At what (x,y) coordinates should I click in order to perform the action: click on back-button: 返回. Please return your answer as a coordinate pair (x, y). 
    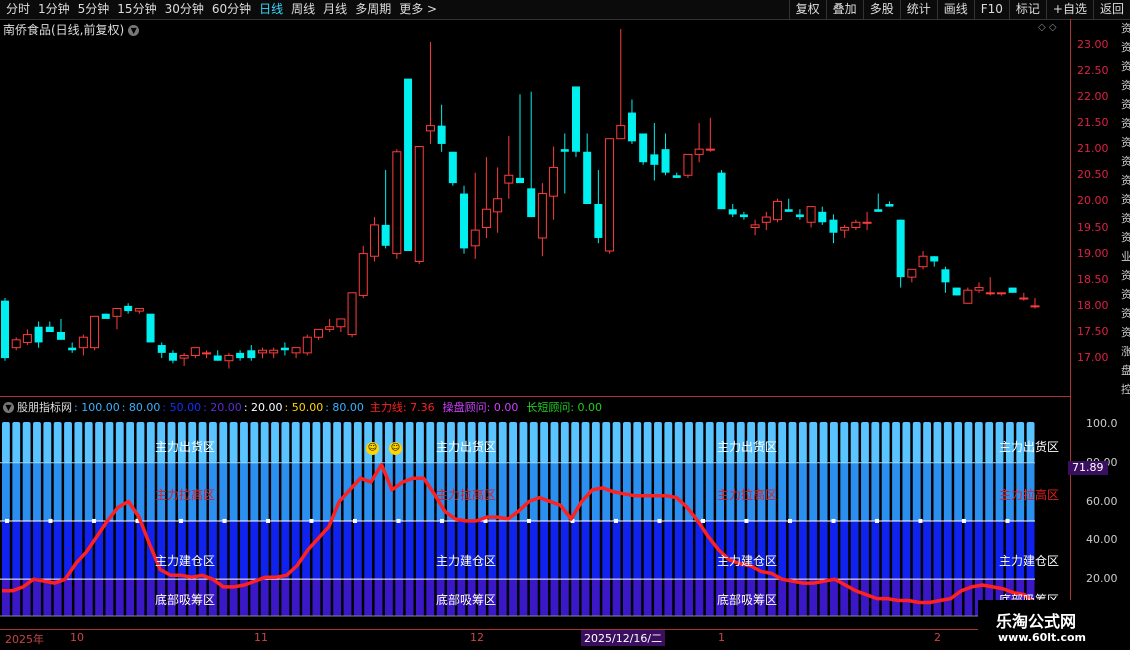
    Looking at the image, I should click on (1111, 9).